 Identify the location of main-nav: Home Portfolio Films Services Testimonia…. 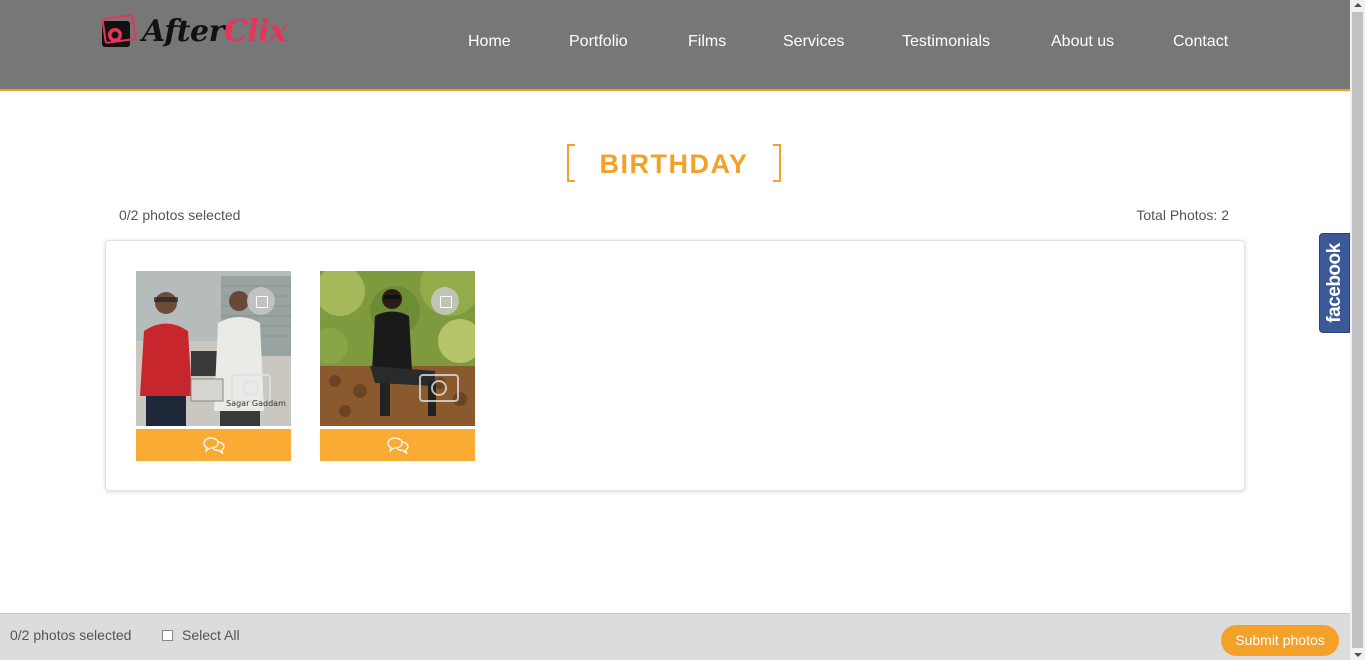
(675, 44).